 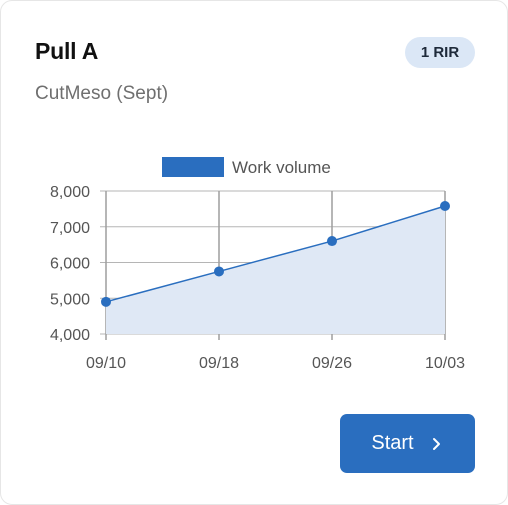 I want to click on chart-legend: Work volume, so click(x=246, y=167).